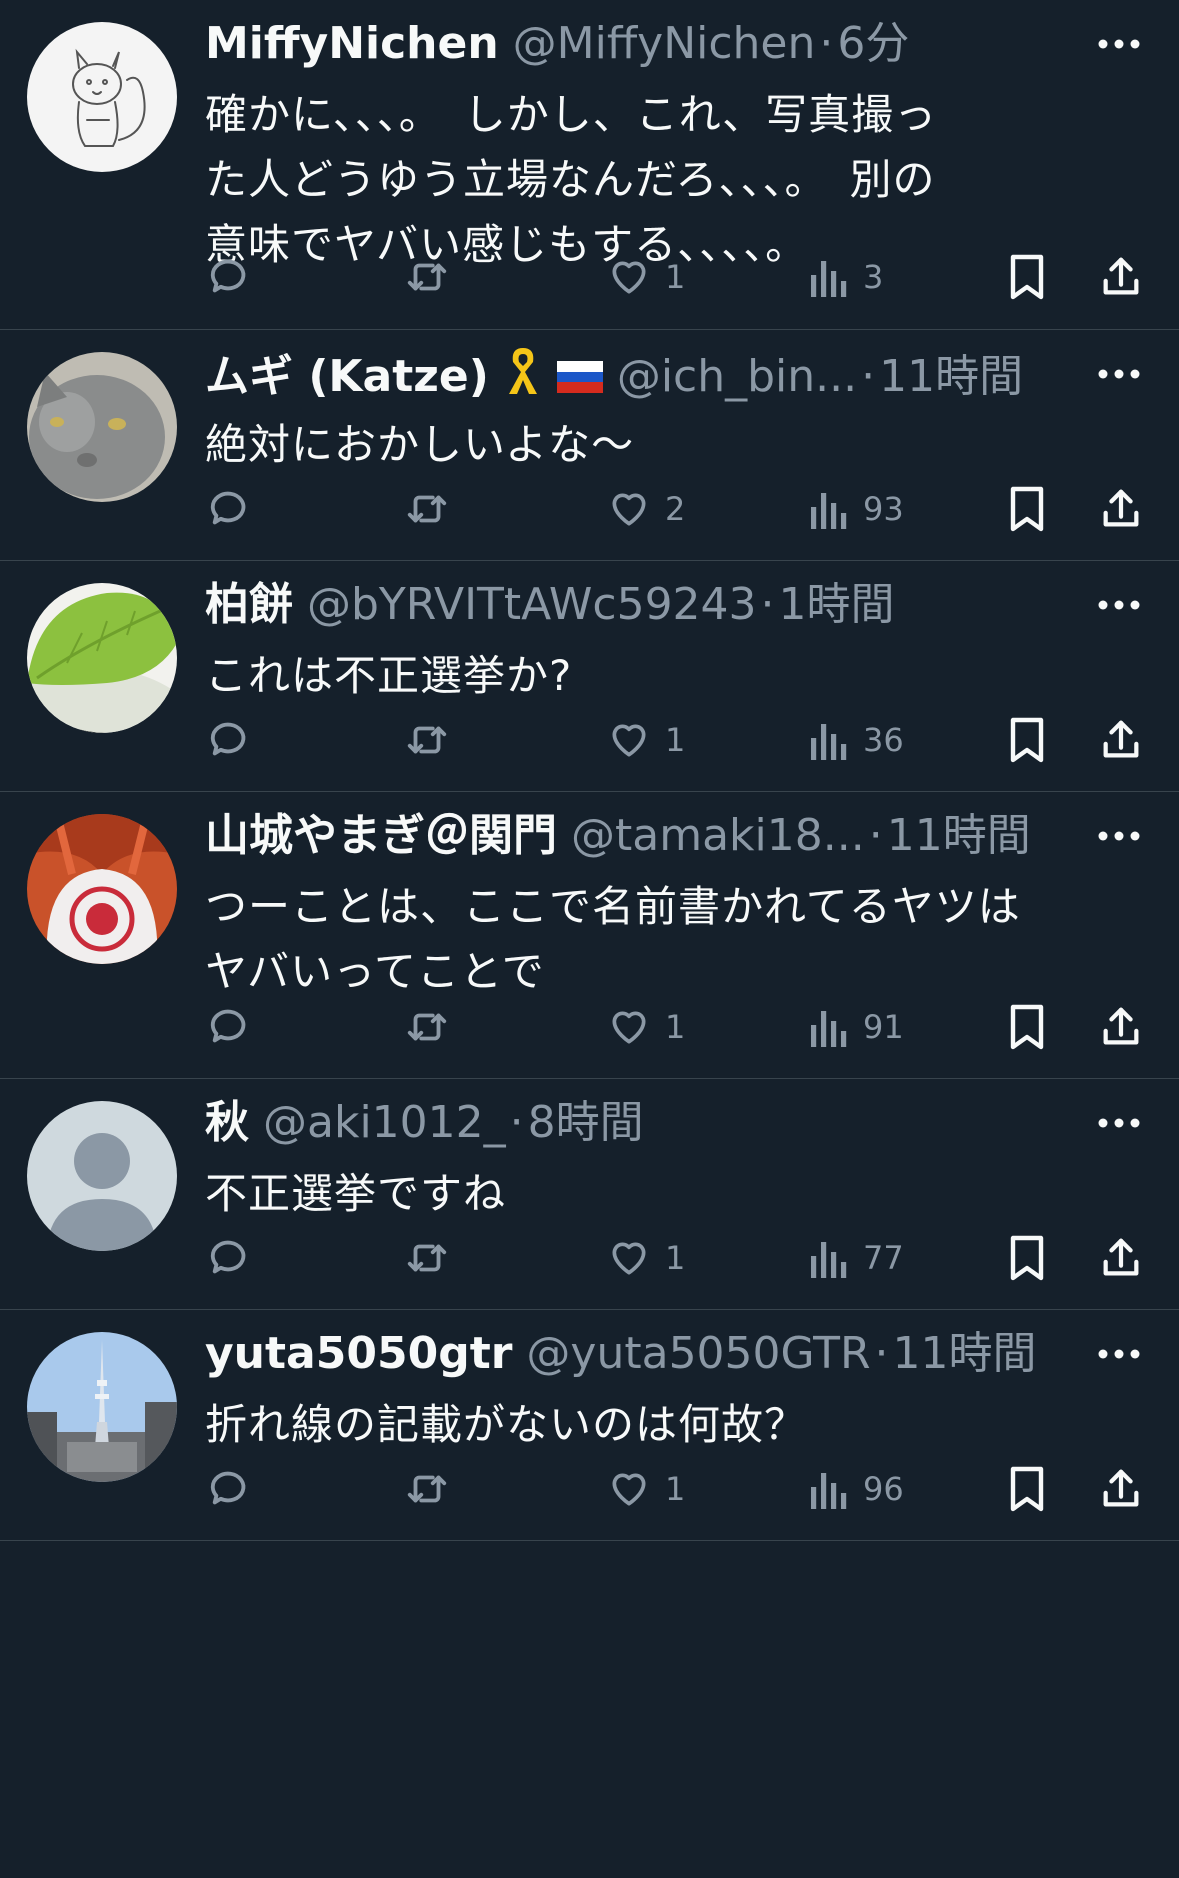 The height and width of the screenshot is (1878, 1179). What do you see at coordinates (358, 1353) in the screenshot?
I see `display-name: yuta5050gtr` at bounding box center [358, 1353].